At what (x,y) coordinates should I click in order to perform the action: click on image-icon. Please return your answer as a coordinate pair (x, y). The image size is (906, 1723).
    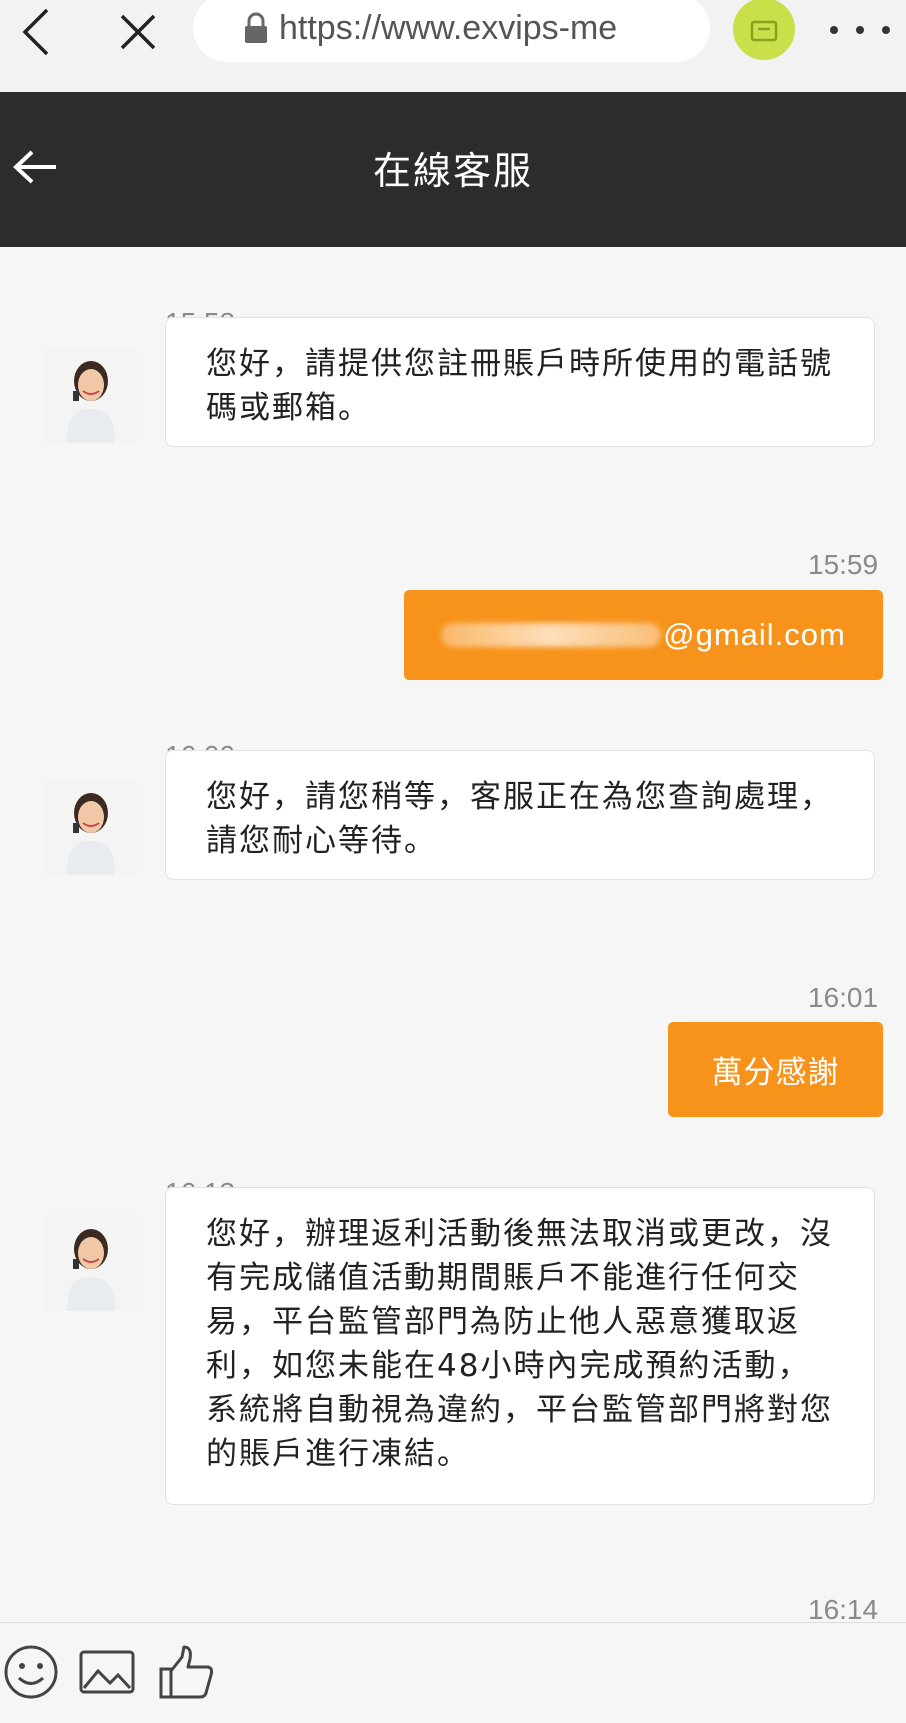
    Looking at the image, I should click on (107, 1672).